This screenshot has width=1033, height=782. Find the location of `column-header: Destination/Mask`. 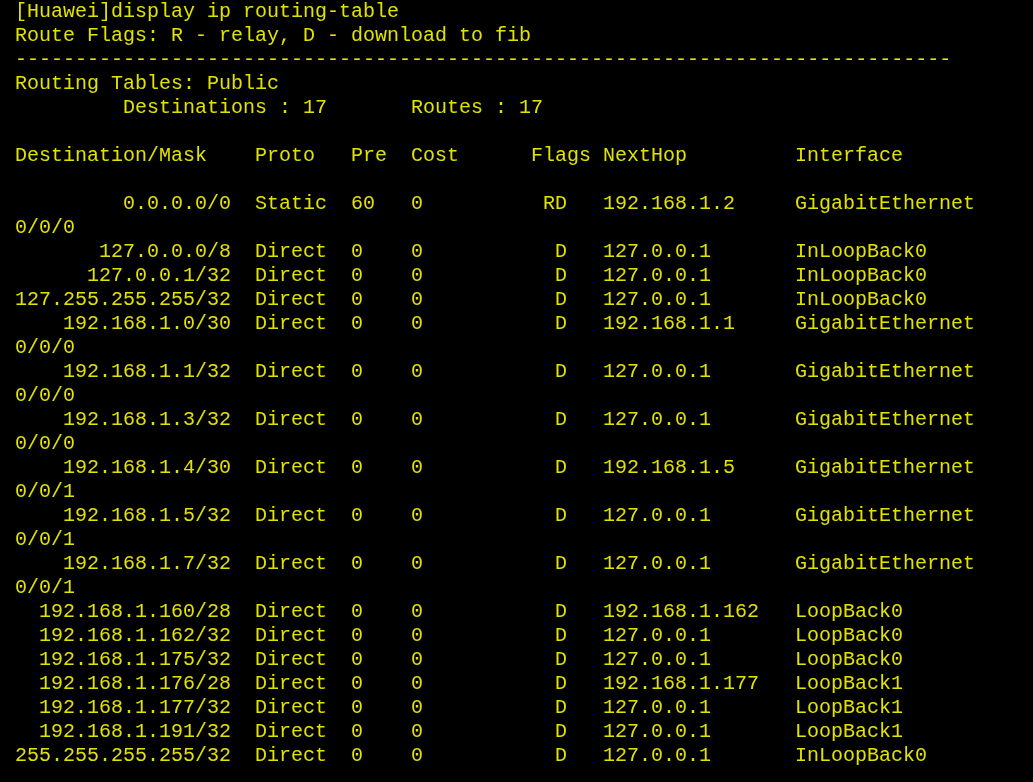

column-header: Destination/Mask is located at coordinates (111, 155).